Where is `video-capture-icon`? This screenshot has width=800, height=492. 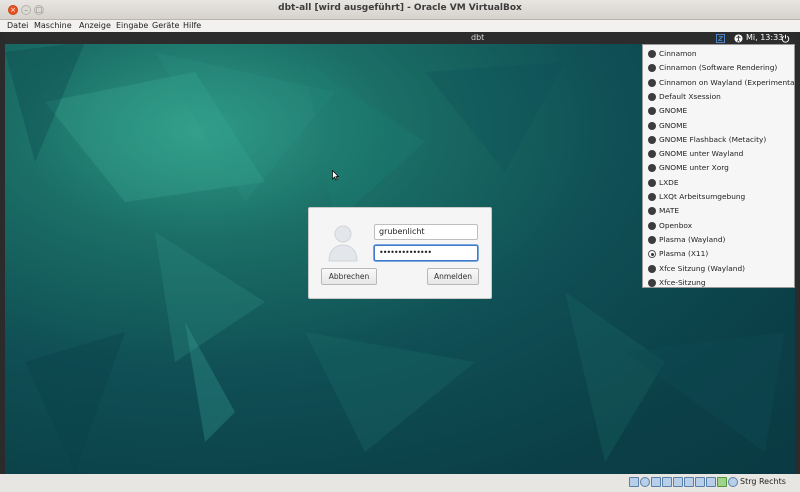
video-capture-icon is located at coordinates (711, 482).